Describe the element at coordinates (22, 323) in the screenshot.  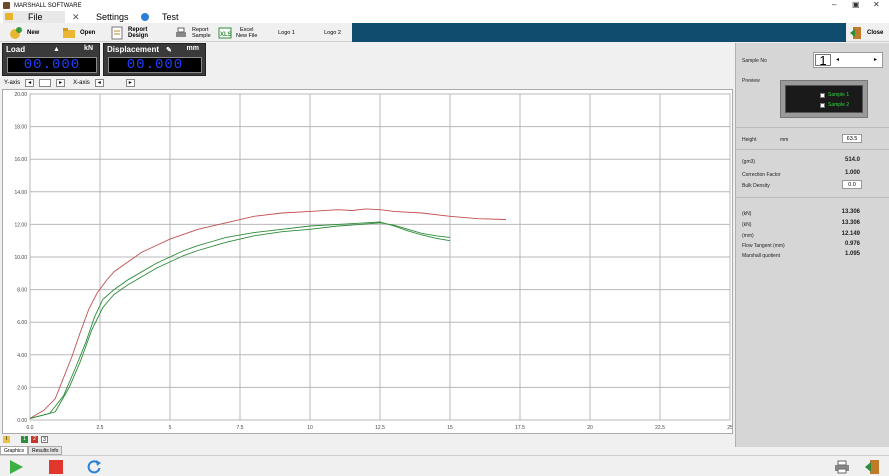
I see `y-tick-label: 6.00` at that location.